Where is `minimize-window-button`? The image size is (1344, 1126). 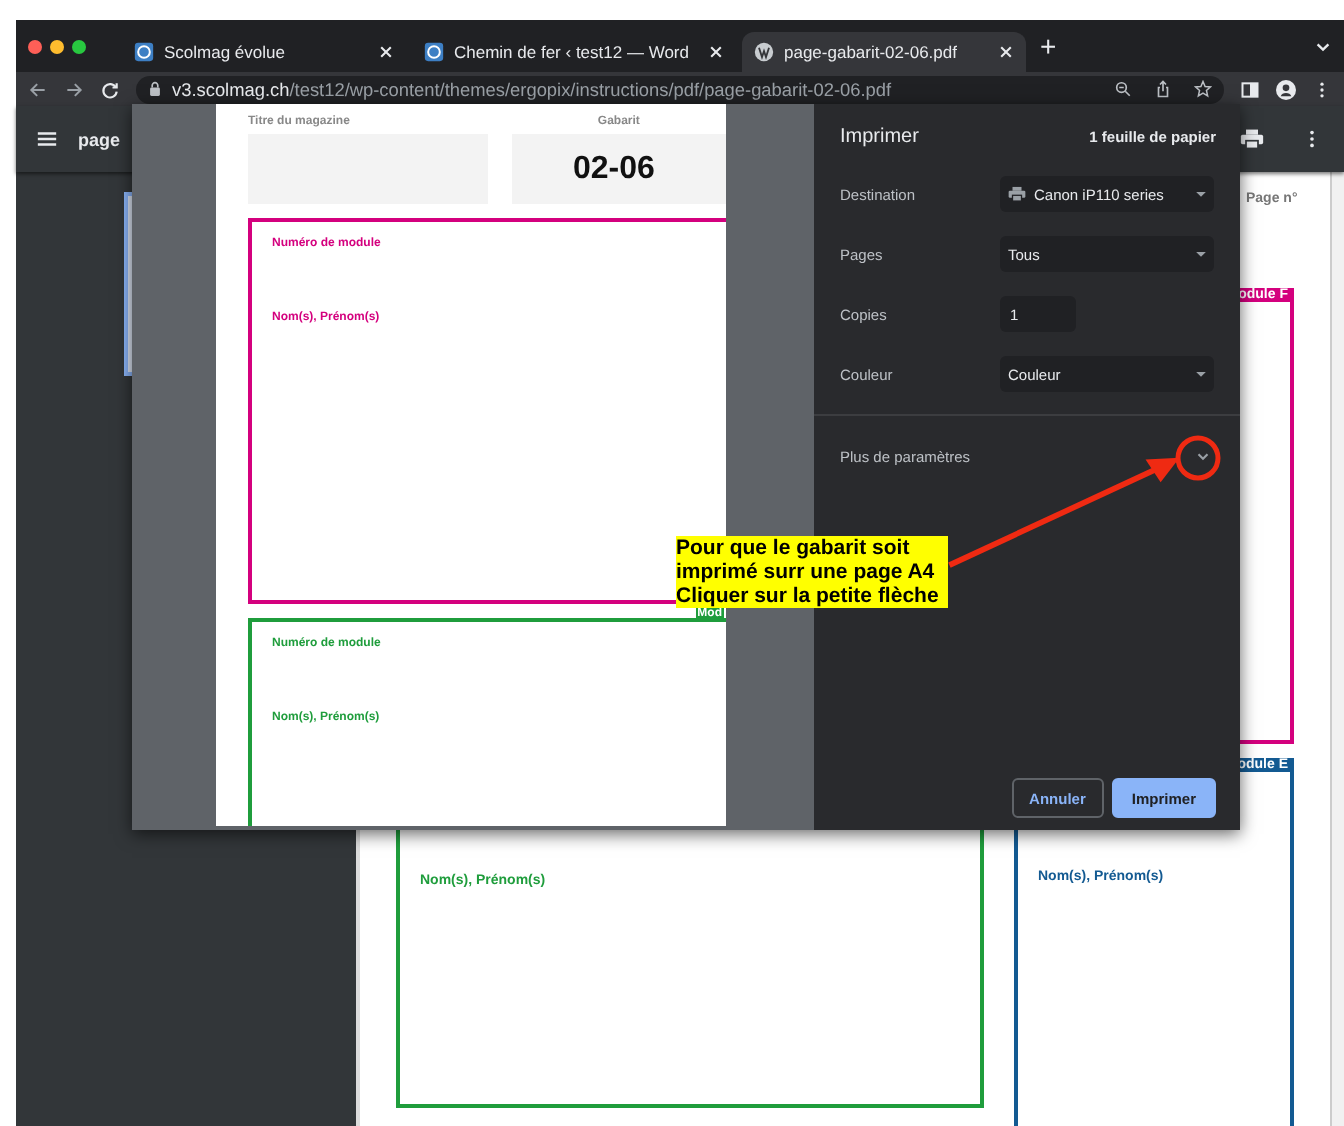 minimize-window-button is located at coordinates (57, 46).